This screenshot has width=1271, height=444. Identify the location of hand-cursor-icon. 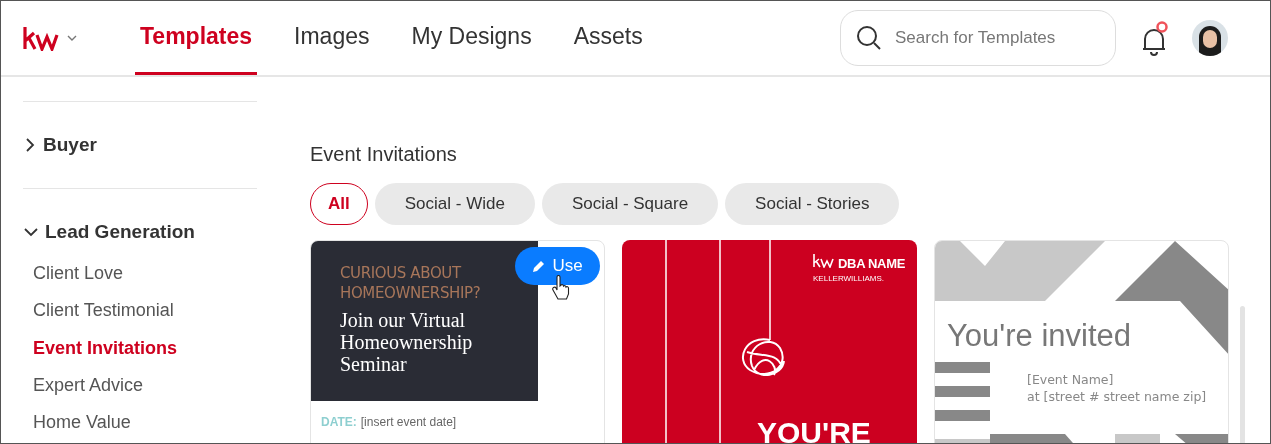
(561, 288).